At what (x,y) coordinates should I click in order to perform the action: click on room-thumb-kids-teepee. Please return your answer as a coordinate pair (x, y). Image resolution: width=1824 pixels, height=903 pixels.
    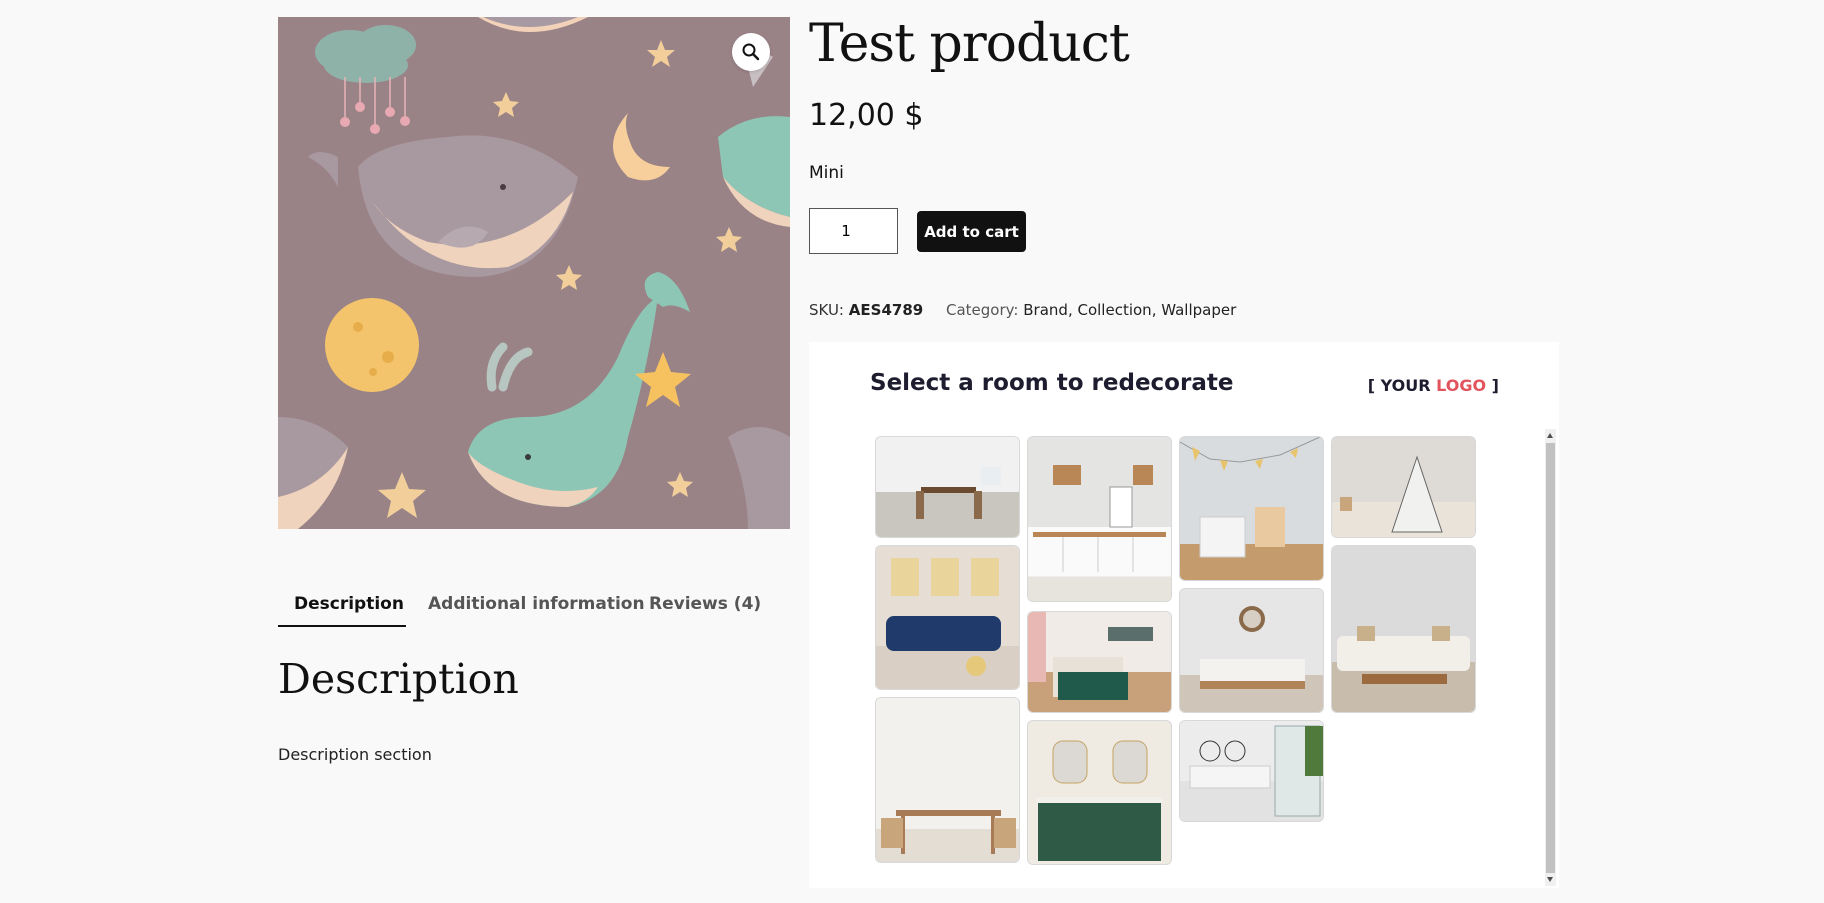
    Looking at the image, I should click on (1403, 487).